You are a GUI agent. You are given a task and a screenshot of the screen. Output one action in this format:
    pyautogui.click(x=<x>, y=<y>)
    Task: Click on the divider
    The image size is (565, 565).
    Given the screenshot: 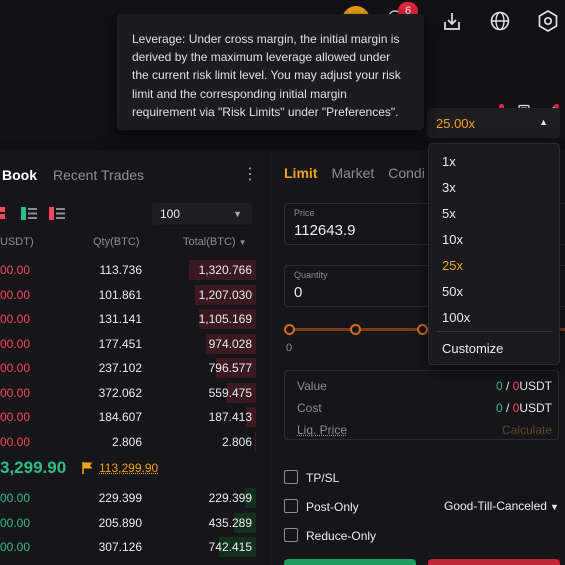 What is the action you would take?
    pyautogui.click(x=495, y=331)
    